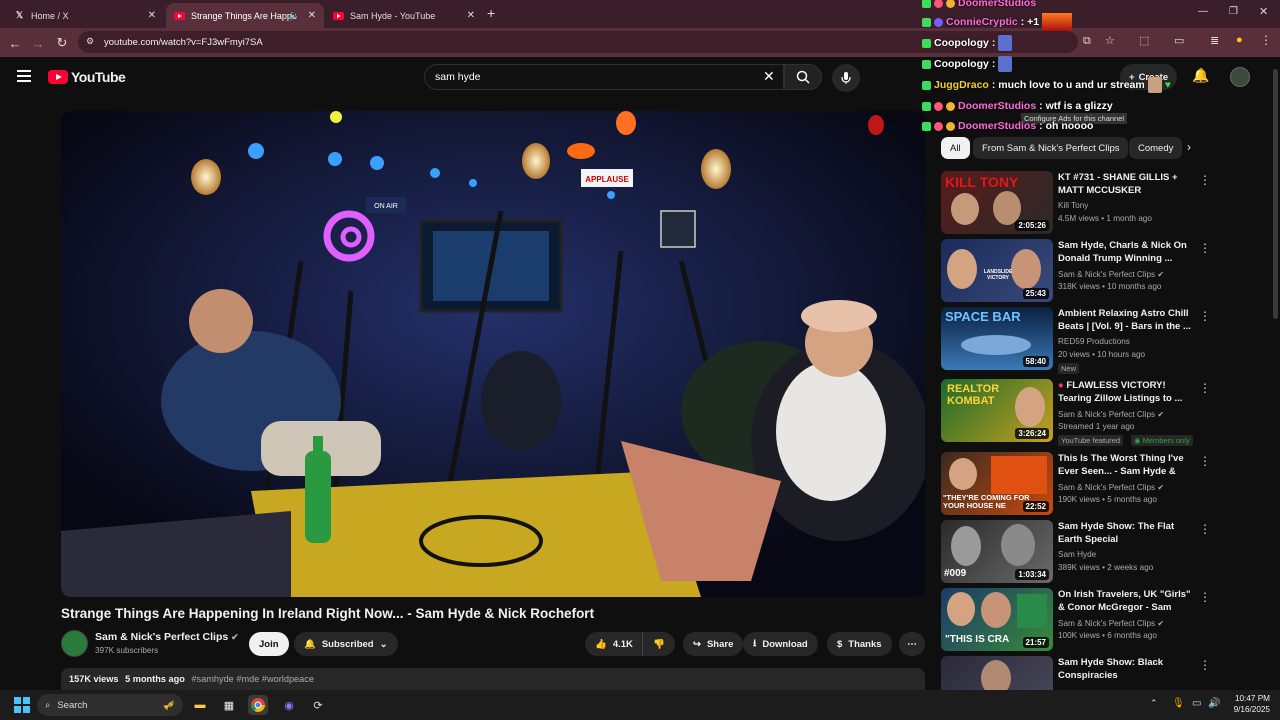  I want to click on recommendation-title: Sam Hyde Show: The Flat Earth Special, so click(1127, 533).